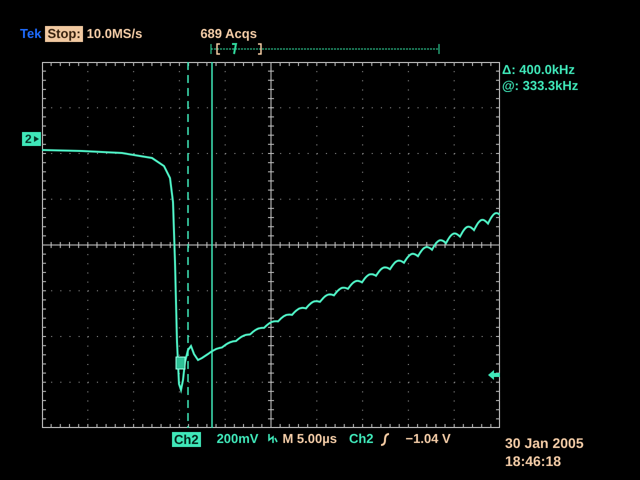 The width and height of the screenshot is (640, 480). I want to click on ground-level-arrow-icon, so click(494, 375).